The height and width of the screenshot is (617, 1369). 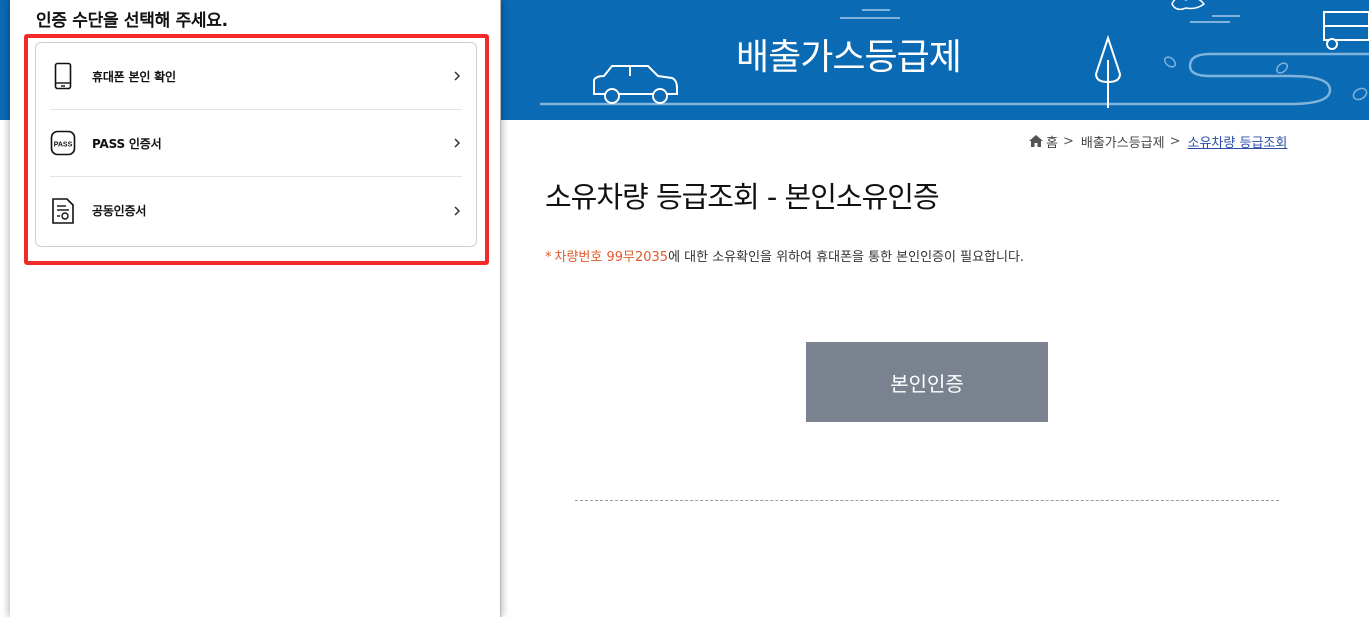 I want to click on breadcrumb-home: 홈, so click(x=1052, y=141).